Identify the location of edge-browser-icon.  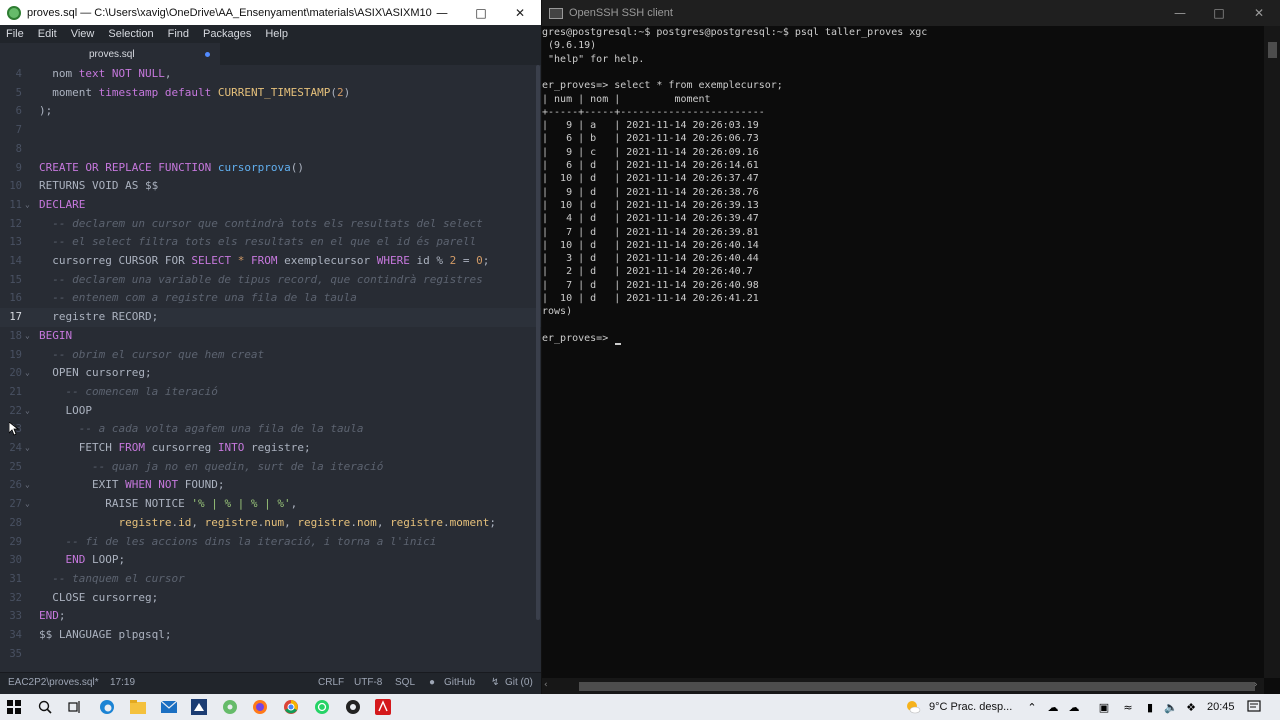
(107, 707).